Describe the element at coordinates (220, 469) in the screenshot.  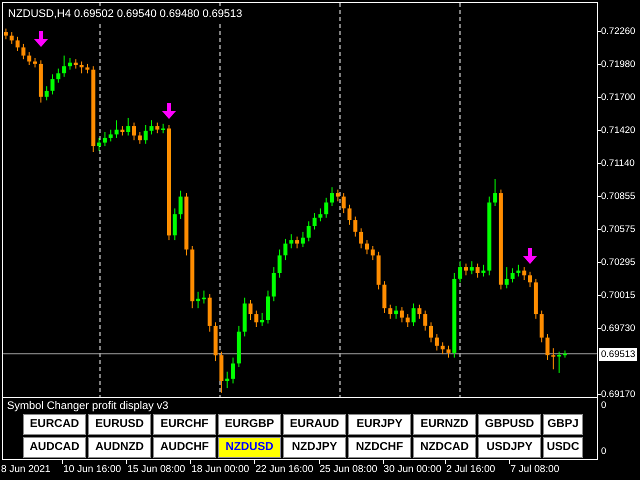
I see `time-label: 18 Jun 00:00` at that location.